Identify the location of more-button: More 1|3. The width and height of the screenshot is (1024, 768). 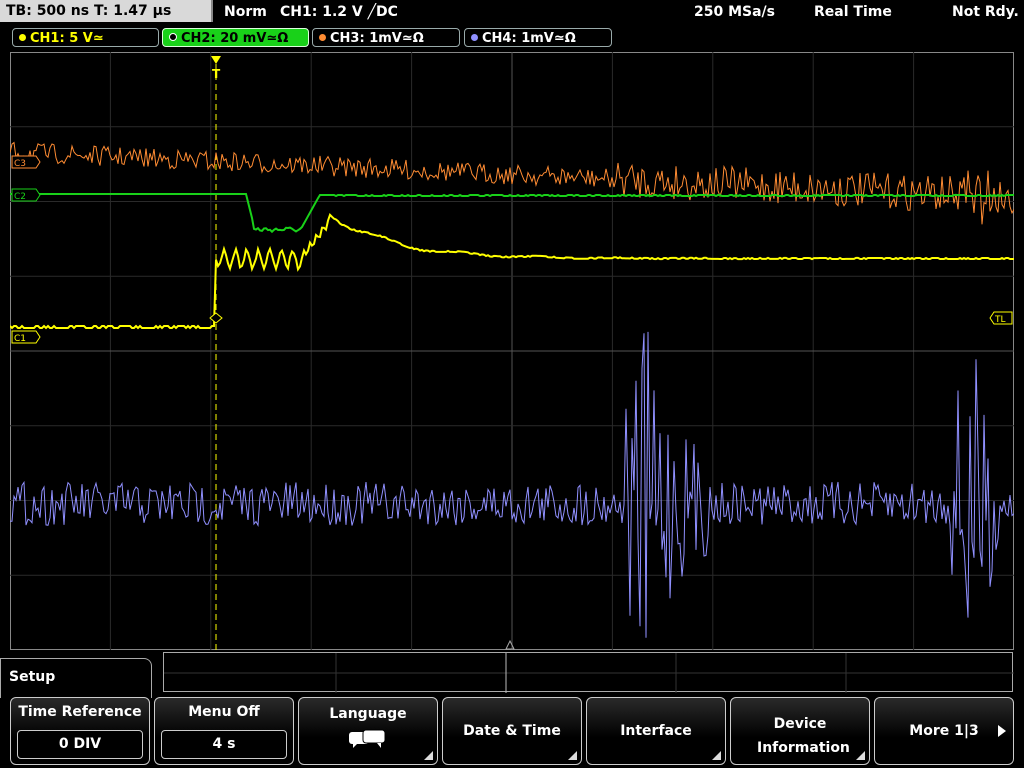
(944, 731).